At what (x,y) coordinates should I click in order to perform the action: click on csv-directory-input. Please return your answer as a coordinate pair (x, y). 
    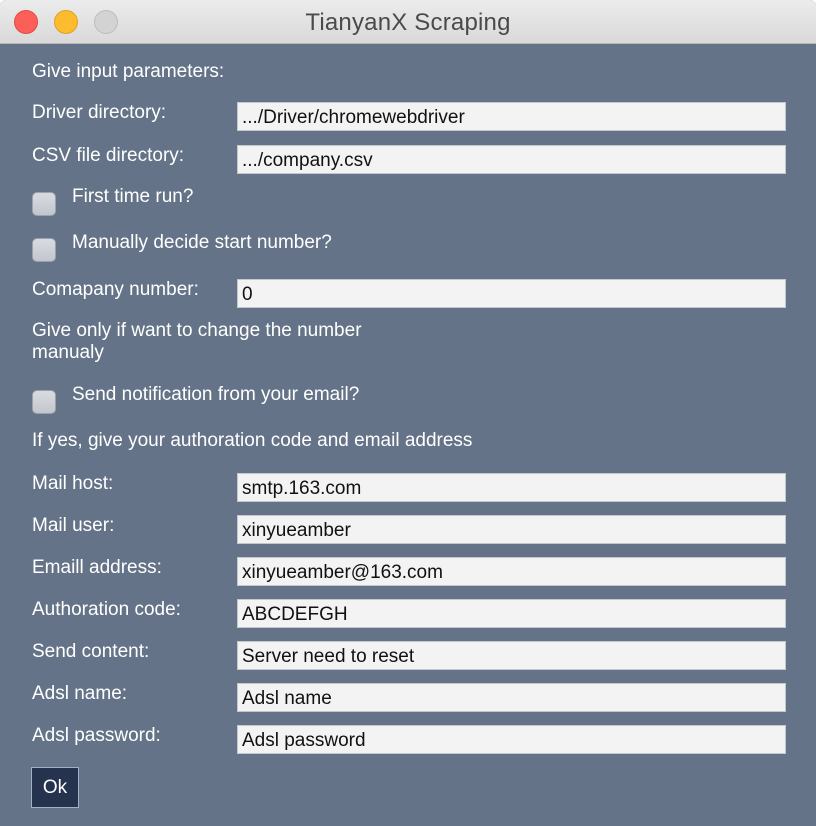
    Looking at the image, I should click on (511, 159).